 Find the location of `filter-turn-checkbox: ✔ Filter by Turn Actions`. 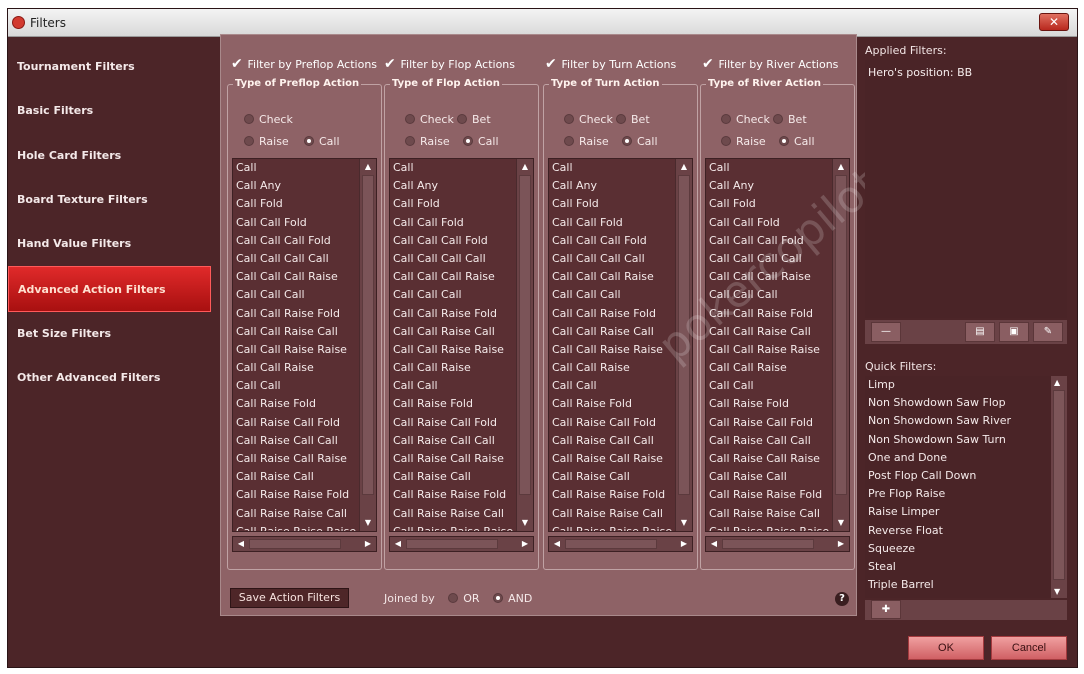

filter-turn-checkbox: ✔ Filter by Turn Actions is located at coordinates (610, 64).